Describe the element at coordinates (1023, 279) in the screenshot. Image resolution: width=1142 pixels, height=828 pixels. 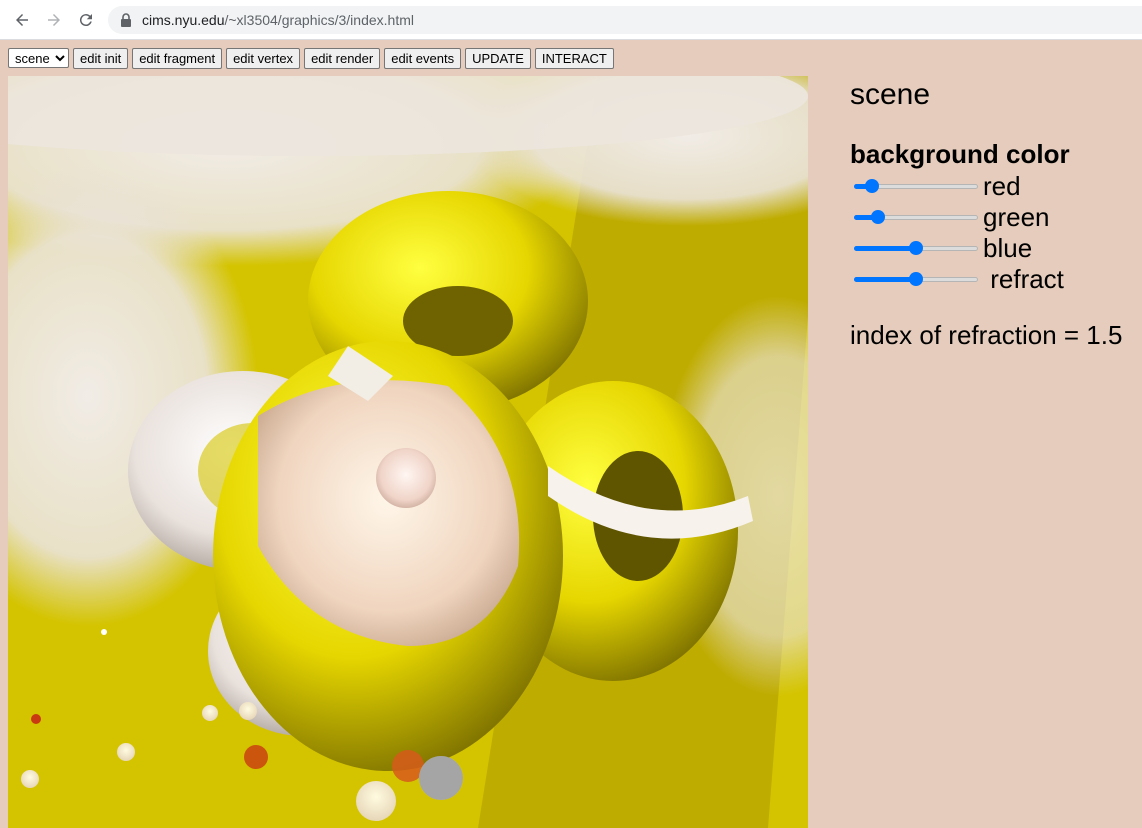
I see `refract-slider-label: refract` at that location.